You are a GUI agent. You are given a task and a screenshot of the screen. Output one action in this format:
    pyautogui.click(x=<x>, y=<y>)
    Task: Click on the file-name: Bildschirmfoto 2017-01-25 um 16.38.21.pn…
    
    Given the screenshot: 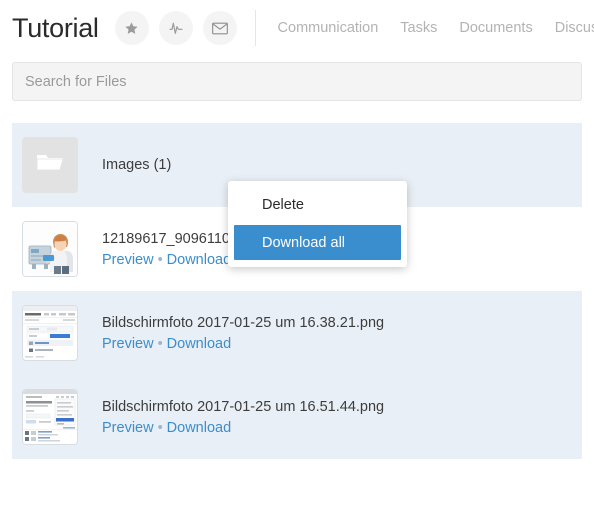 What is the action you would take?
    pyautogui.click(x=243, y=322)
    